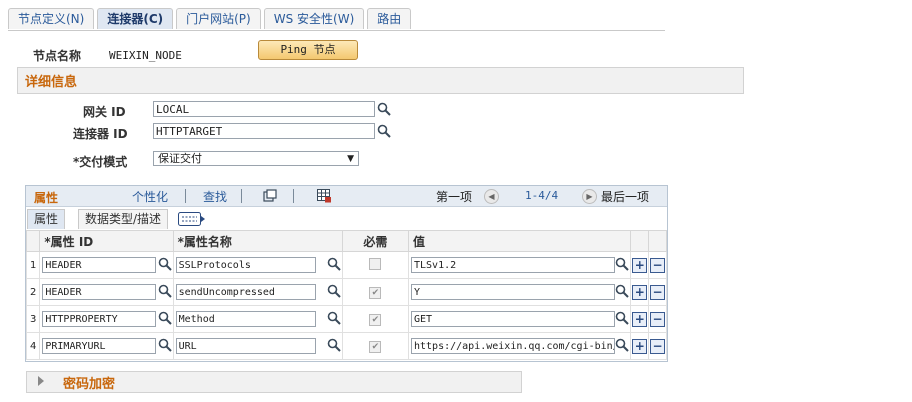  What do you see at coordinates (375, 241) in the screenshot?
I see `col-header-required: 必需` at bounding box center [375, 241].